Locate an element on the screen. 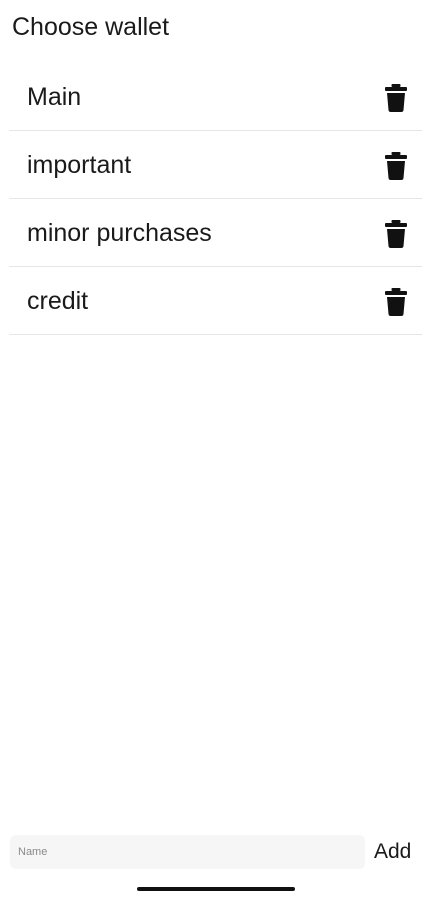  add-wallet-bar: Add is located at coordinates (215, 852).